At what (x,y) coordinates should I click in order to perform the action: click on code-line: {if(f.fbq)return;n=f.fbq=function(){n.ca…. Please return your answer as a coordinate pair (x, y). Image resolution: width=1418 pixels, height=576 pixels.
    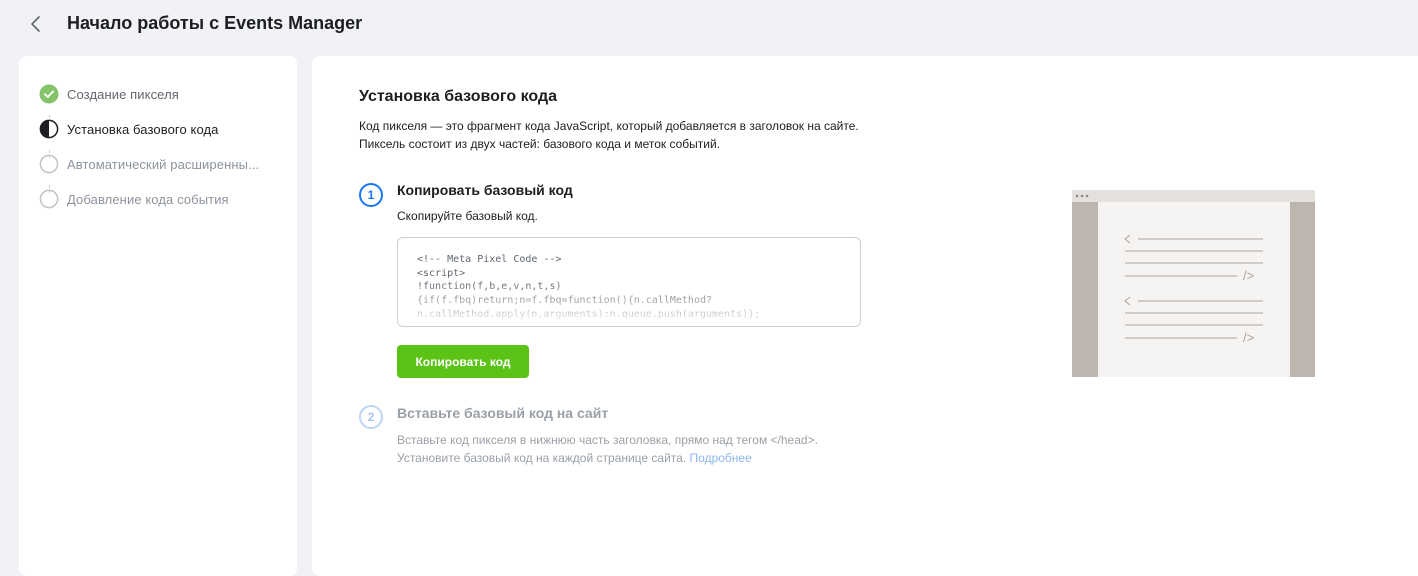
    Looking at the image, I should click on (565, 301).